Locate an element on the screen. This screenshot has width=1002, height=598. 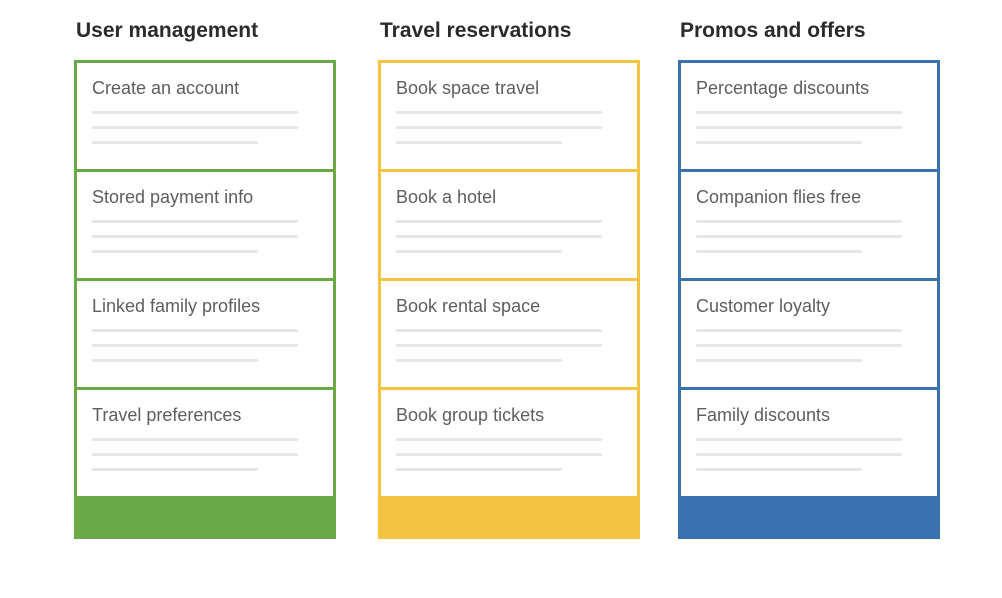
story-card: Family discounts is located at coordinates (809, 443).